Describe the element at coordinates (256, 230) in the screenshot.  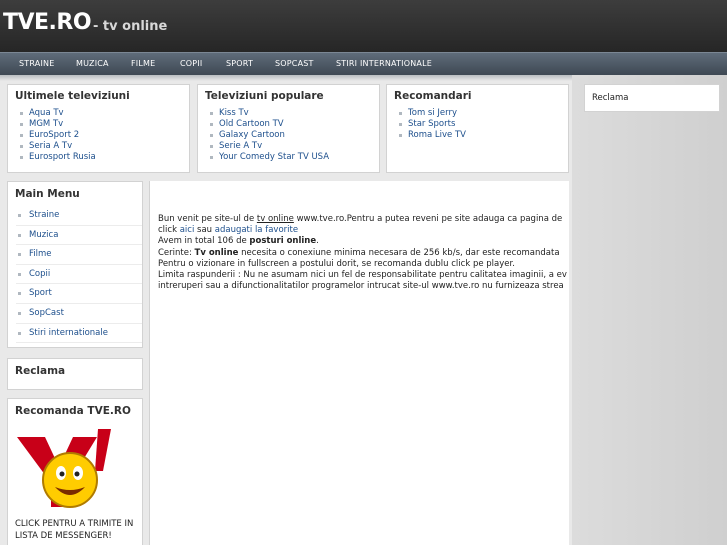
I see `add-to-favorites-link: adaugati la favorite` at that location.